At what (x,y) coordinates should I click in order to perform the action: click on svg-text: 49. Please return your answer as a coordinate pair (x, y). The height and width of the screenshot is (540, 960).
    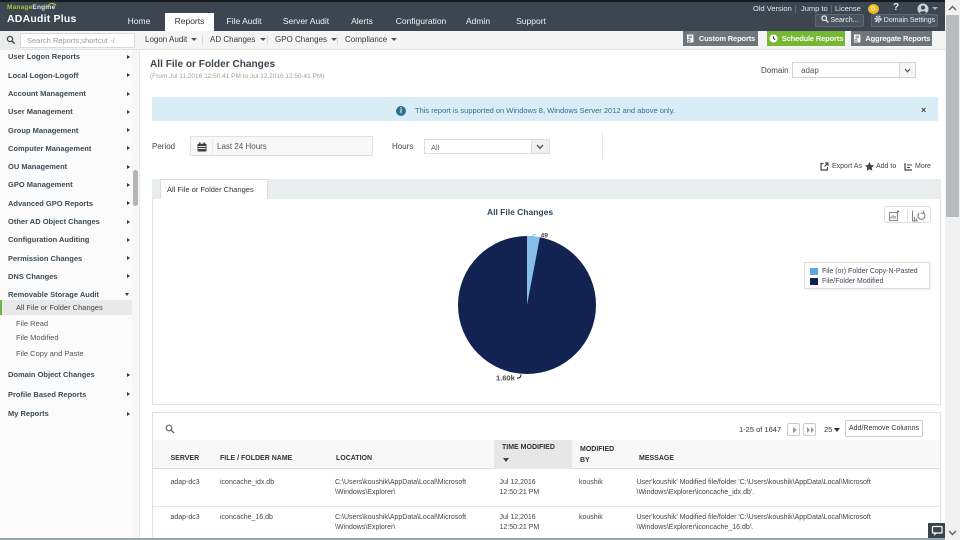
    Looking at the image, I should click on (545, 236).